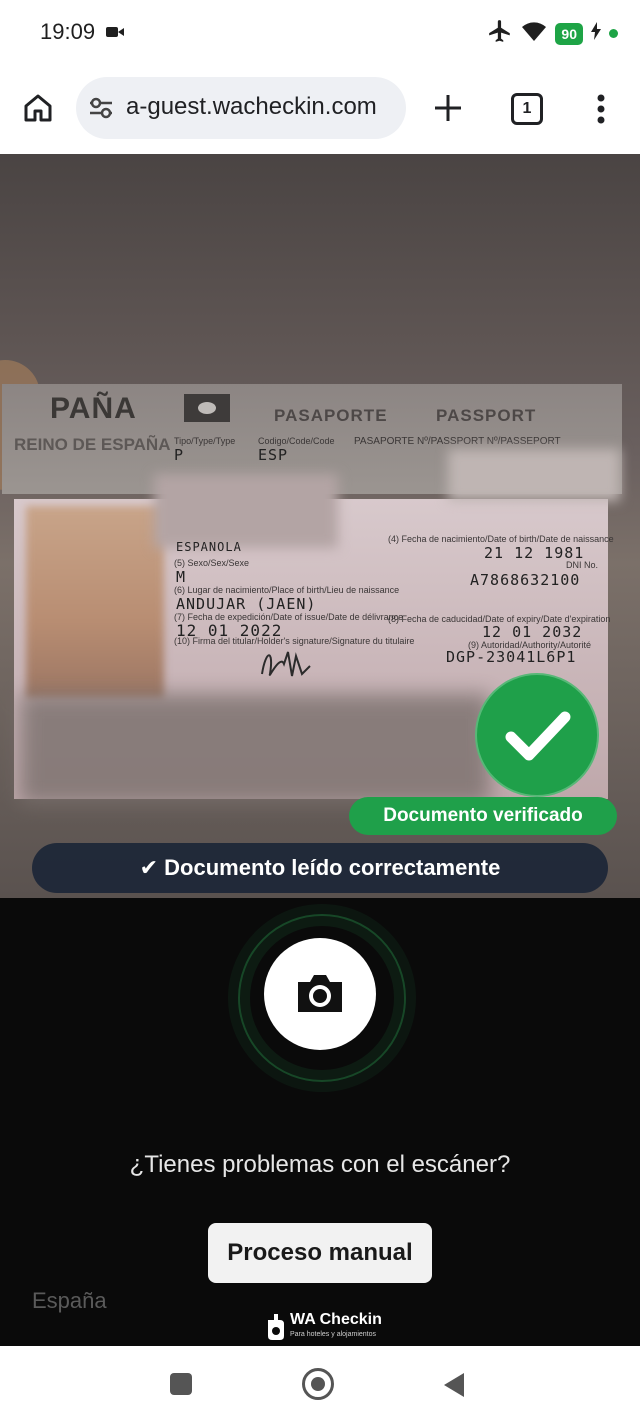 The image size is (640, 1422). Describe the element at coordinates (331, 415) in the screenshot. I see `passport-type-label: PASAPORTE` at that location.